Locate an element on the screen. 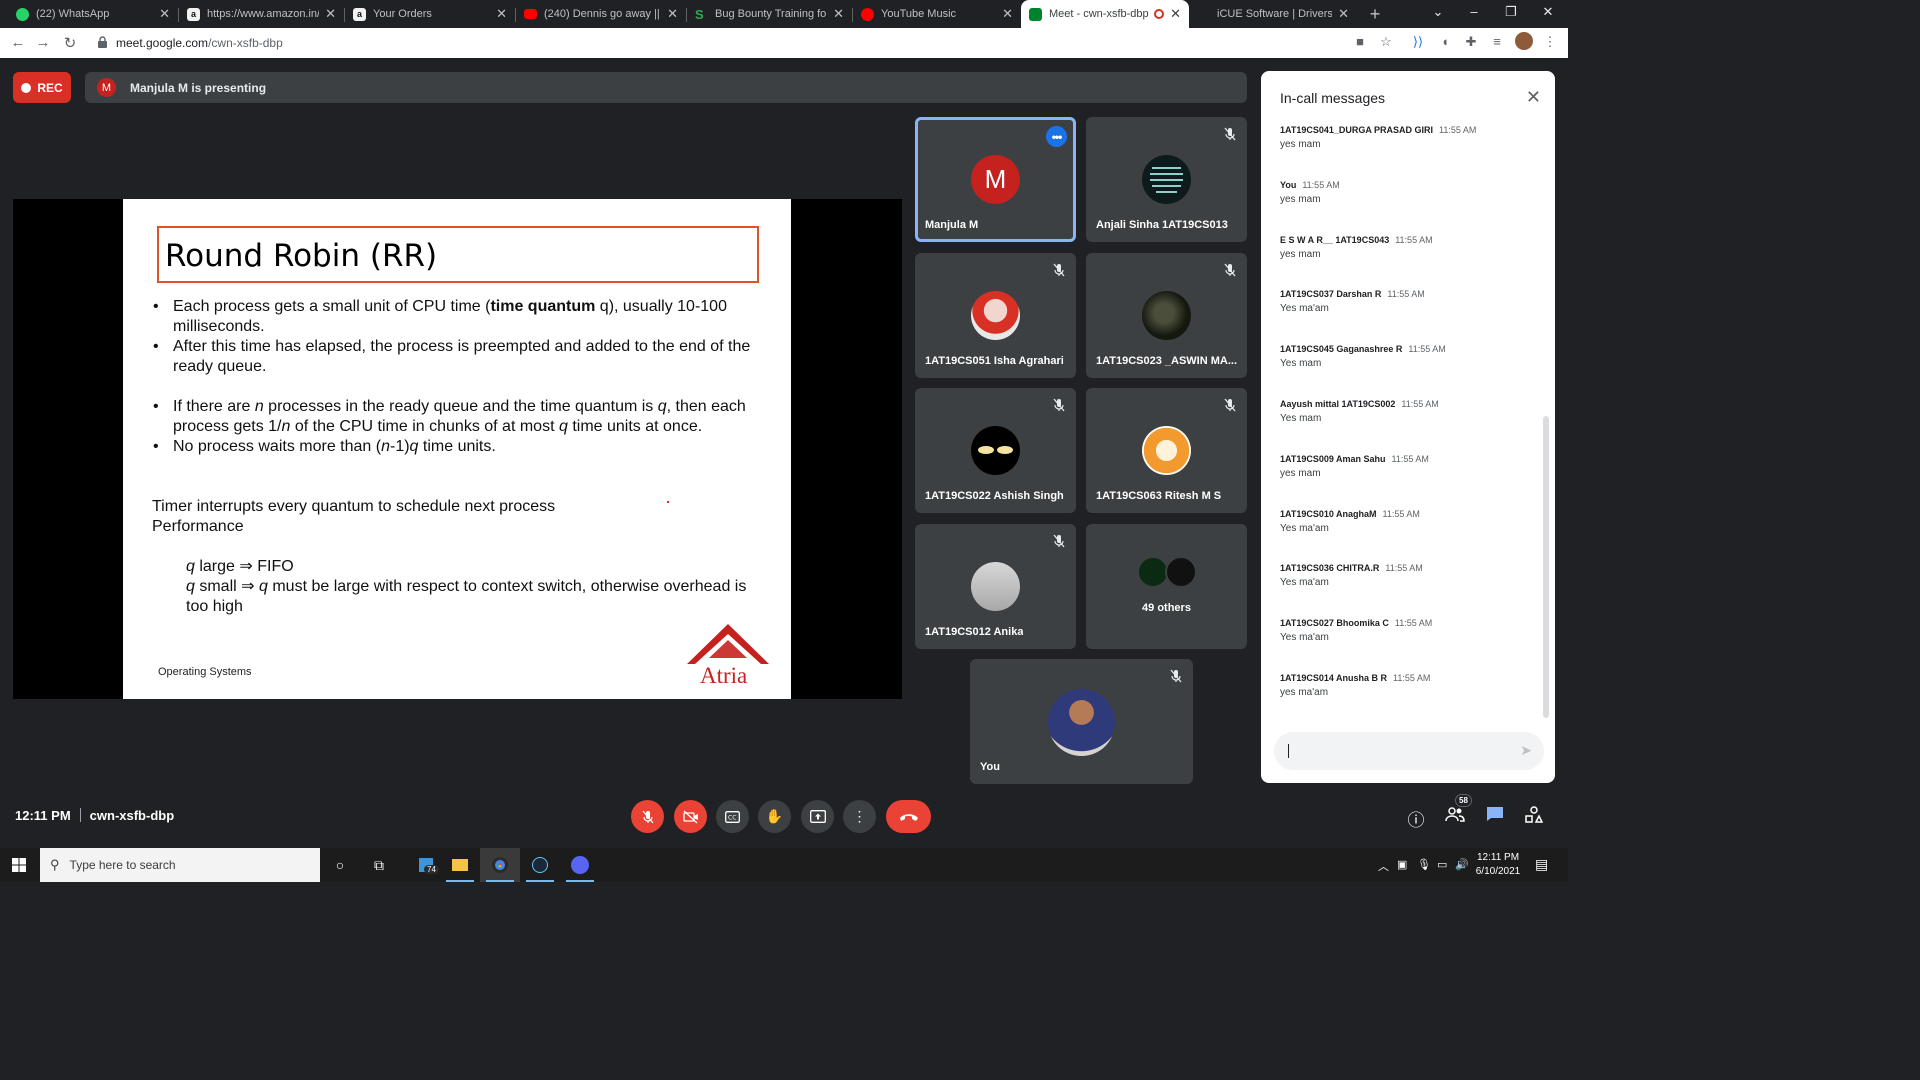 This screenshot has height=1080, width=1920. message-text: yes mam is located at coordinates (1300, 144).